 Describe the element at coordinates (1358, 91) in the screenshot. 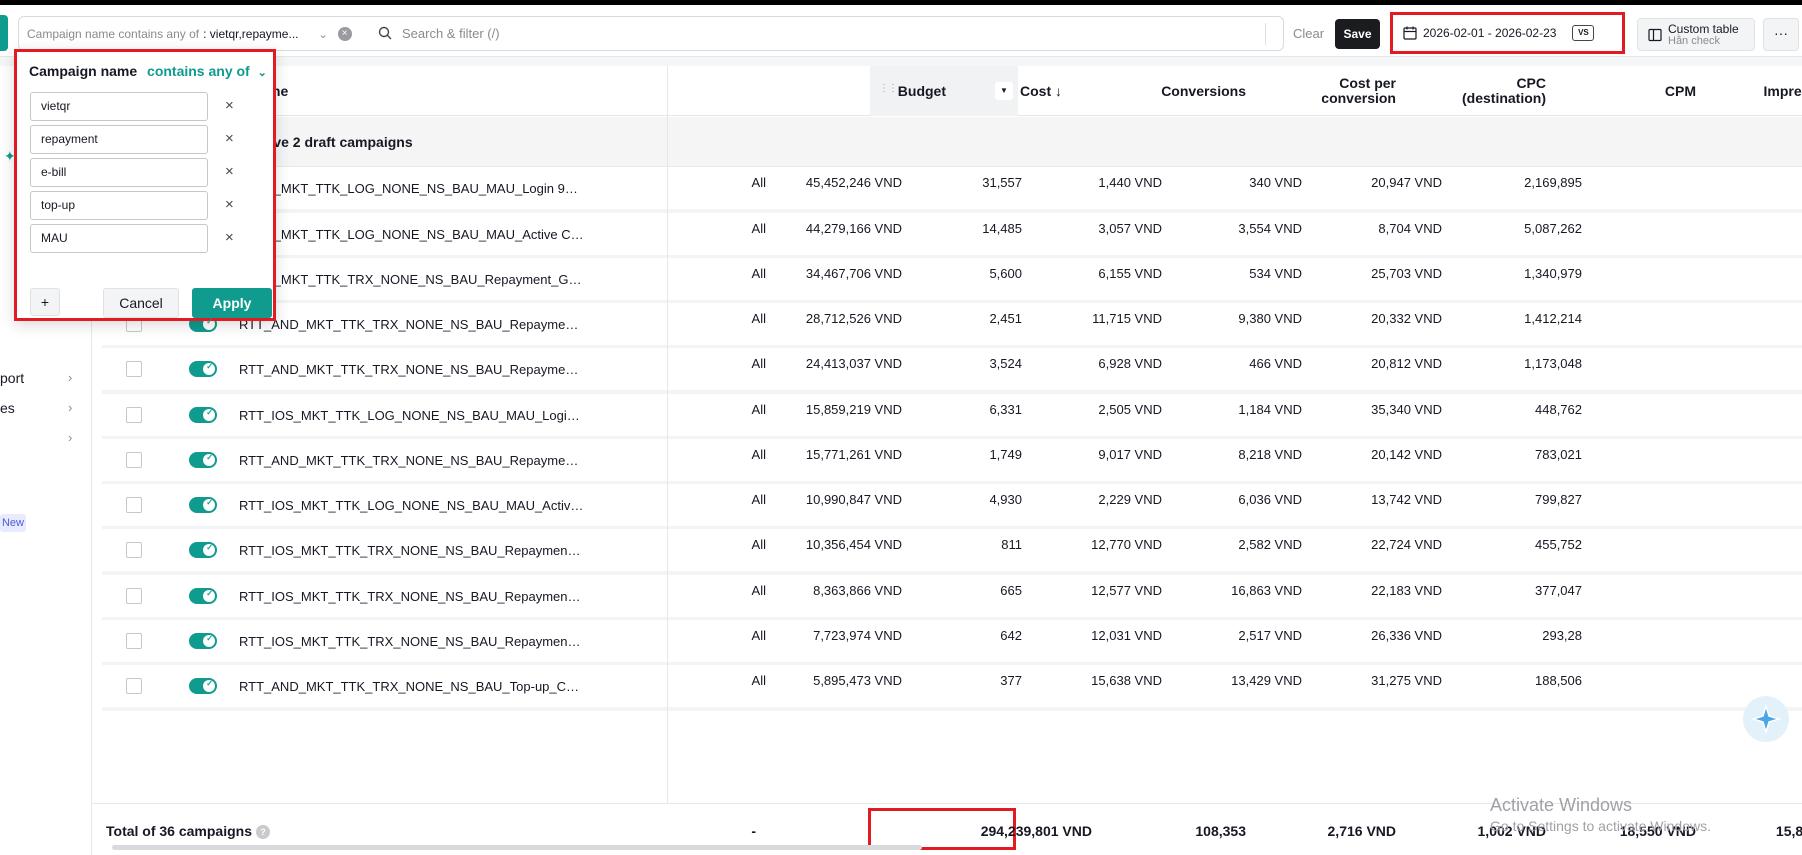

I see `header-cost-per-conversion: Cost per conversion` at that location.